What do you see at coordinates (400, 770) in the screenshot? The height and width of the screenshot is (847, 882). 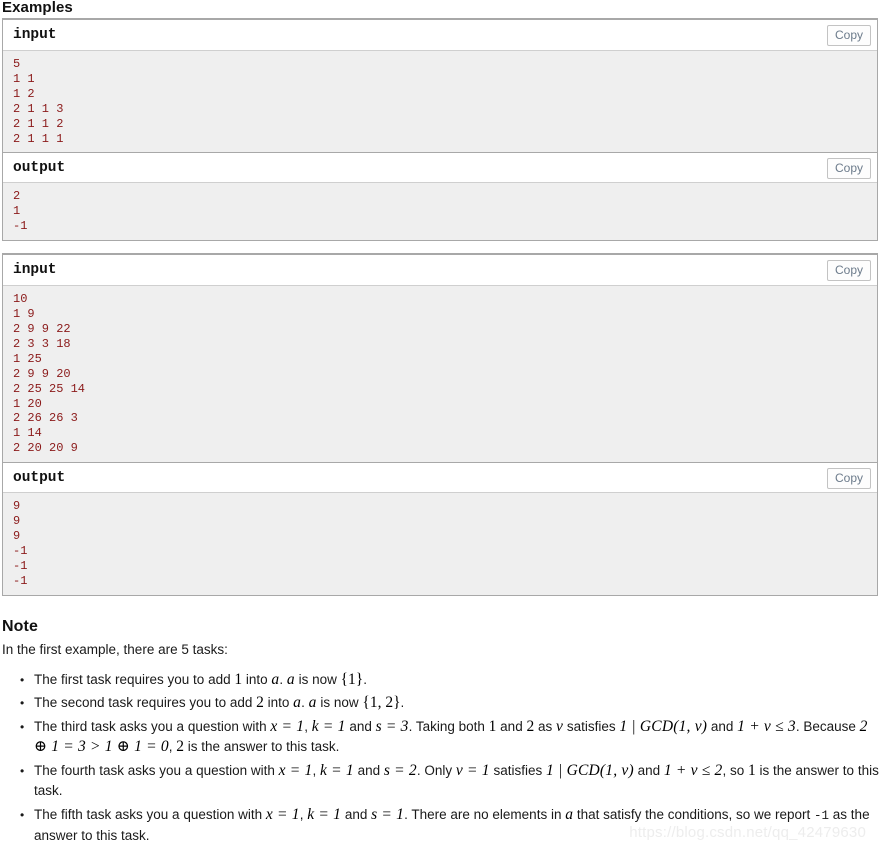 I see `math-eq: s = 2` at bounding box center [400, 770].